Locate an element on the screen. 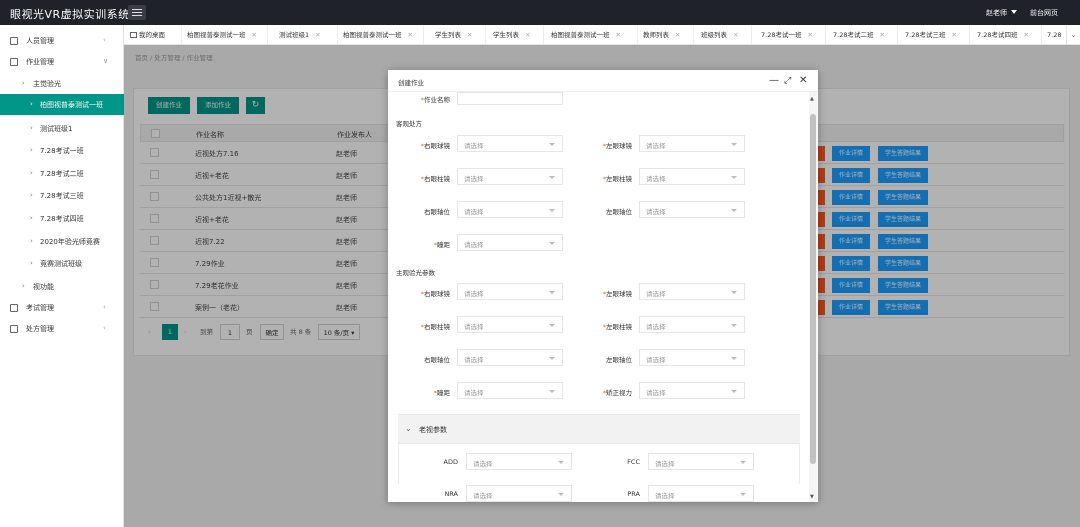  nra-select: 请选择 is located at coordinates (519, 493).